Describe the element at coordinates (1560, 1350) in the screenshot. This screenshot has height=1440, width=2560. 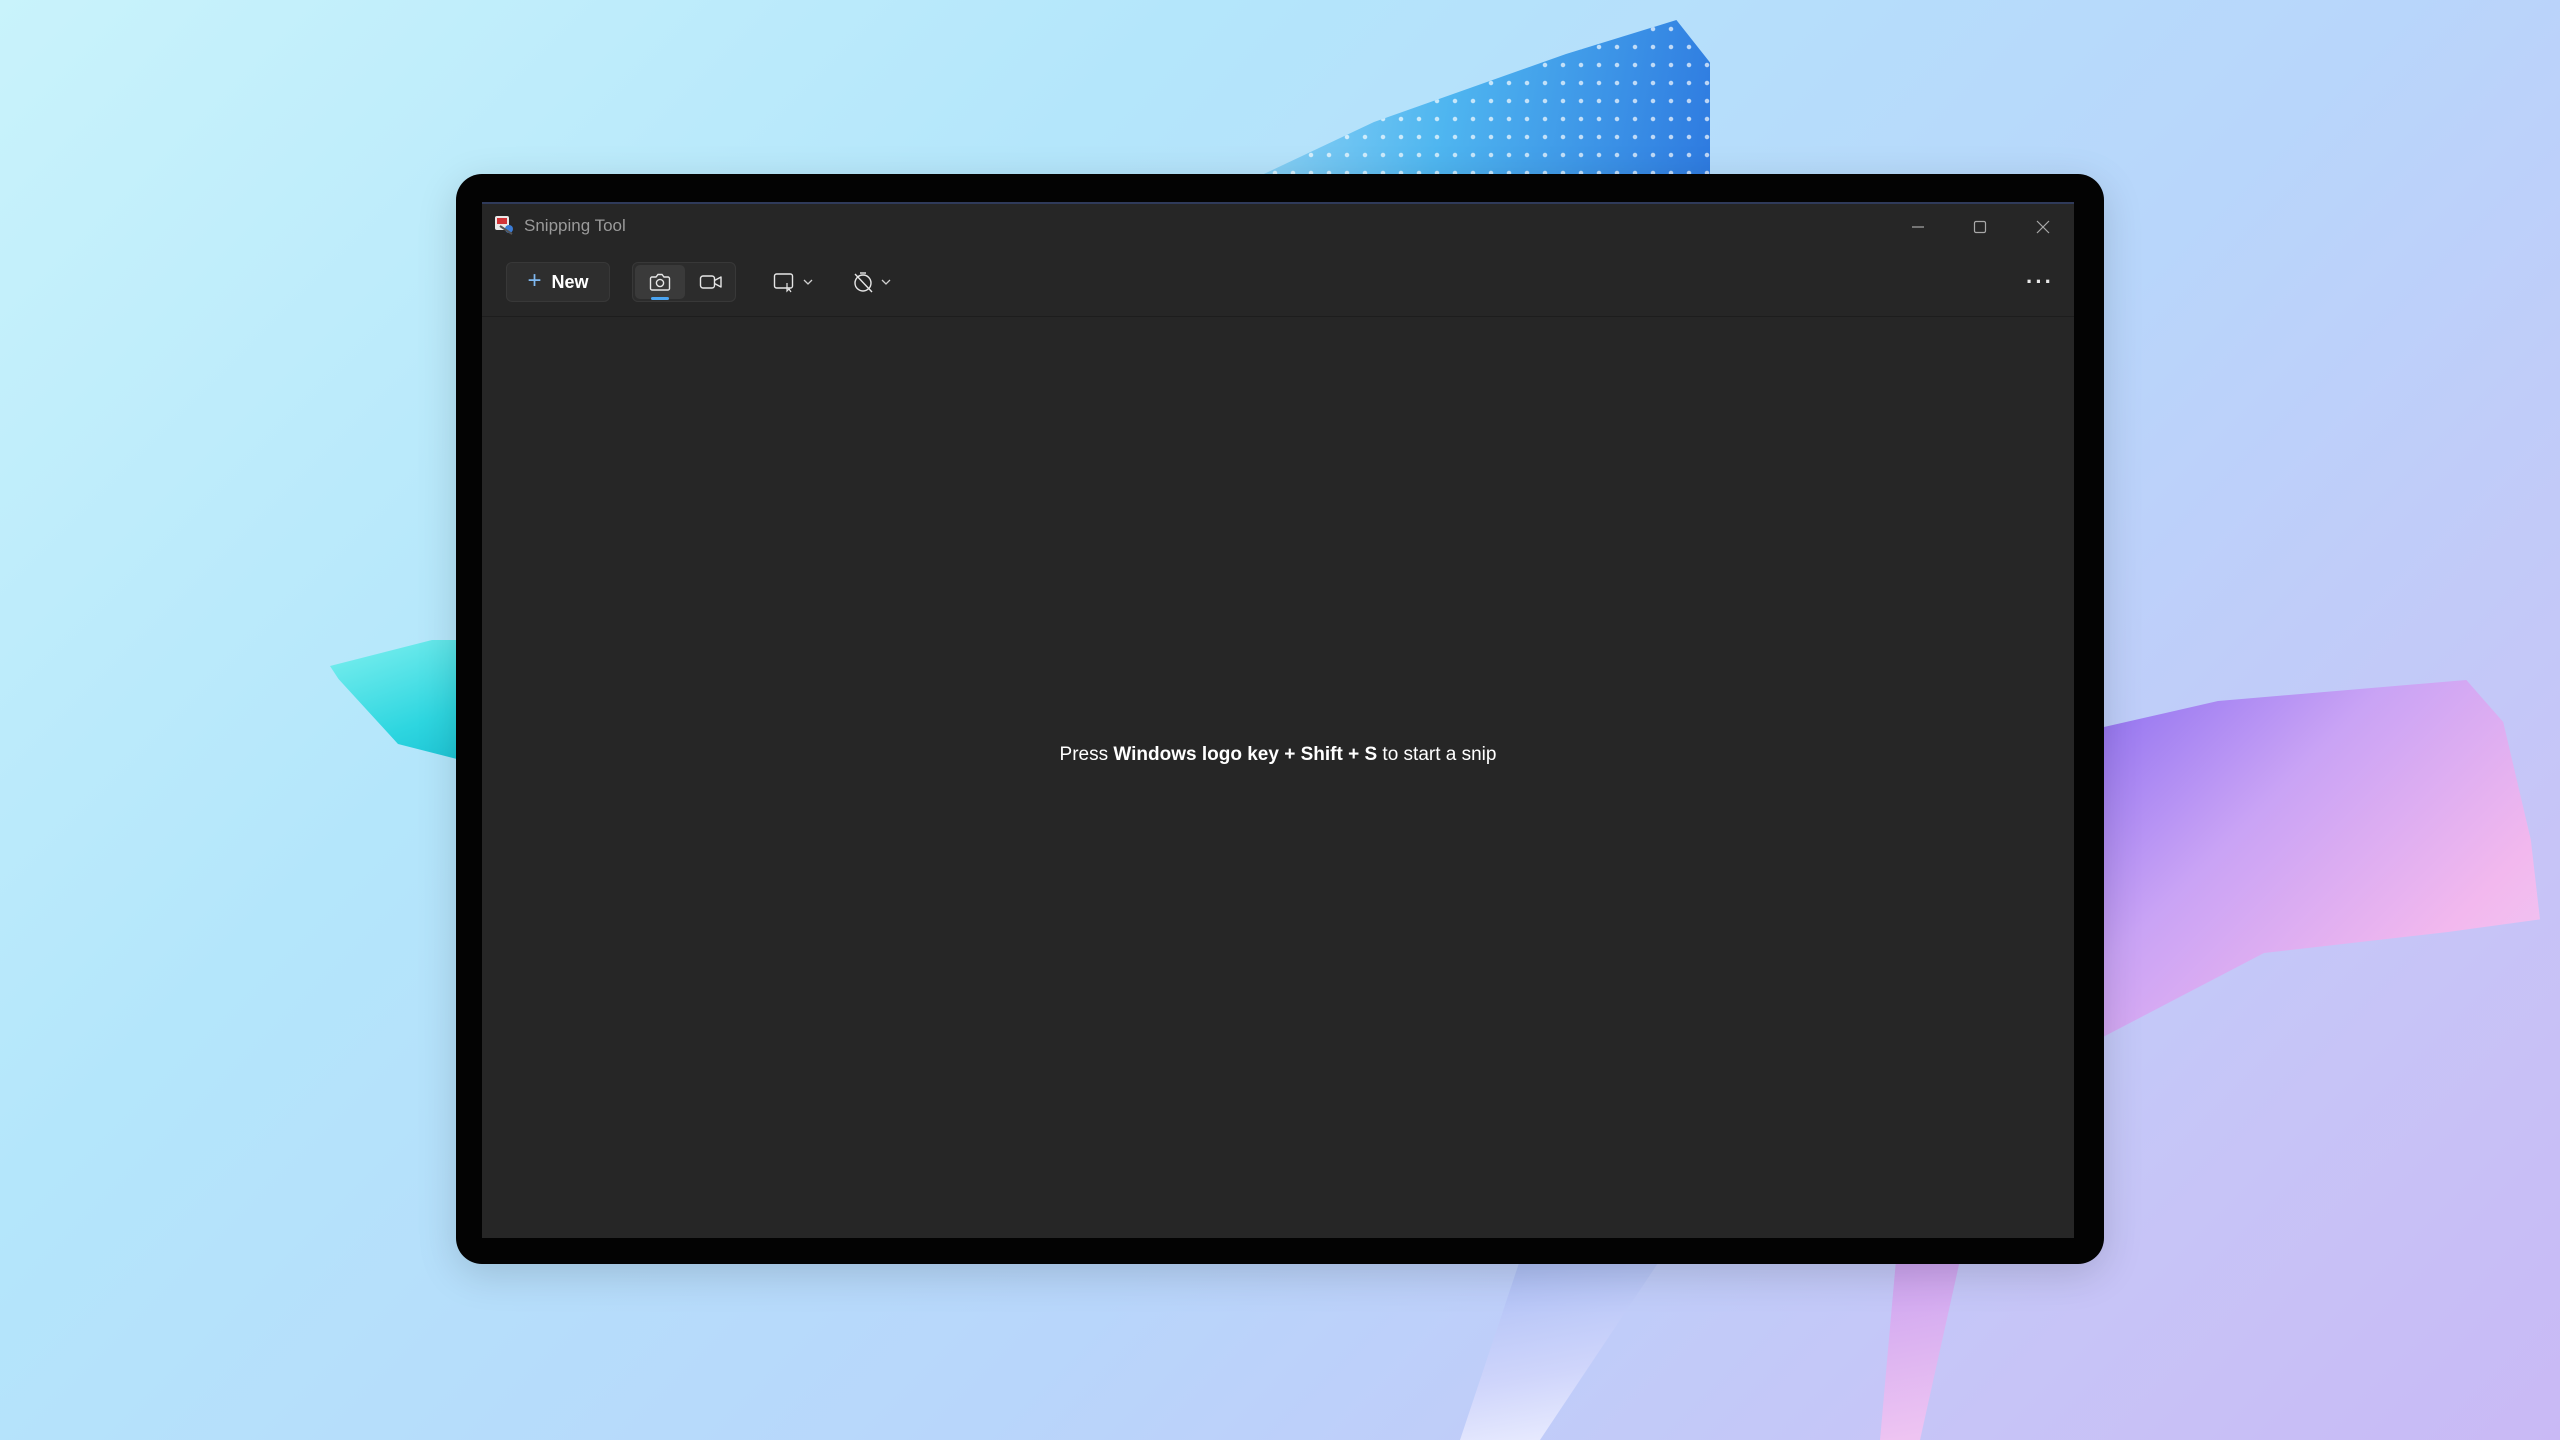
I see `wallpaper-ribbon-lavender` at that location.